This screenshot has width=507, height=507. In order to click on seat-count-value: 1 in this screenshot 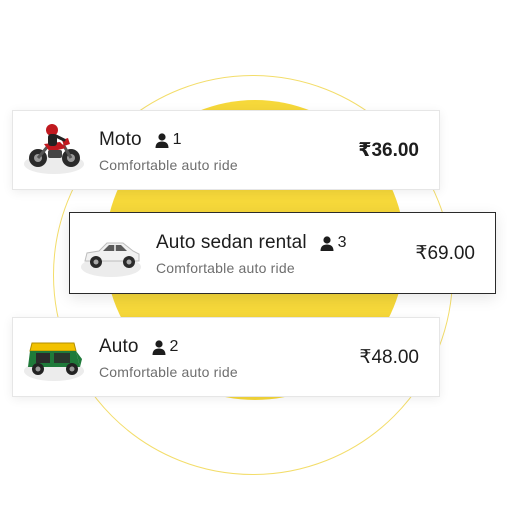, I will do `click(177, 139)`.